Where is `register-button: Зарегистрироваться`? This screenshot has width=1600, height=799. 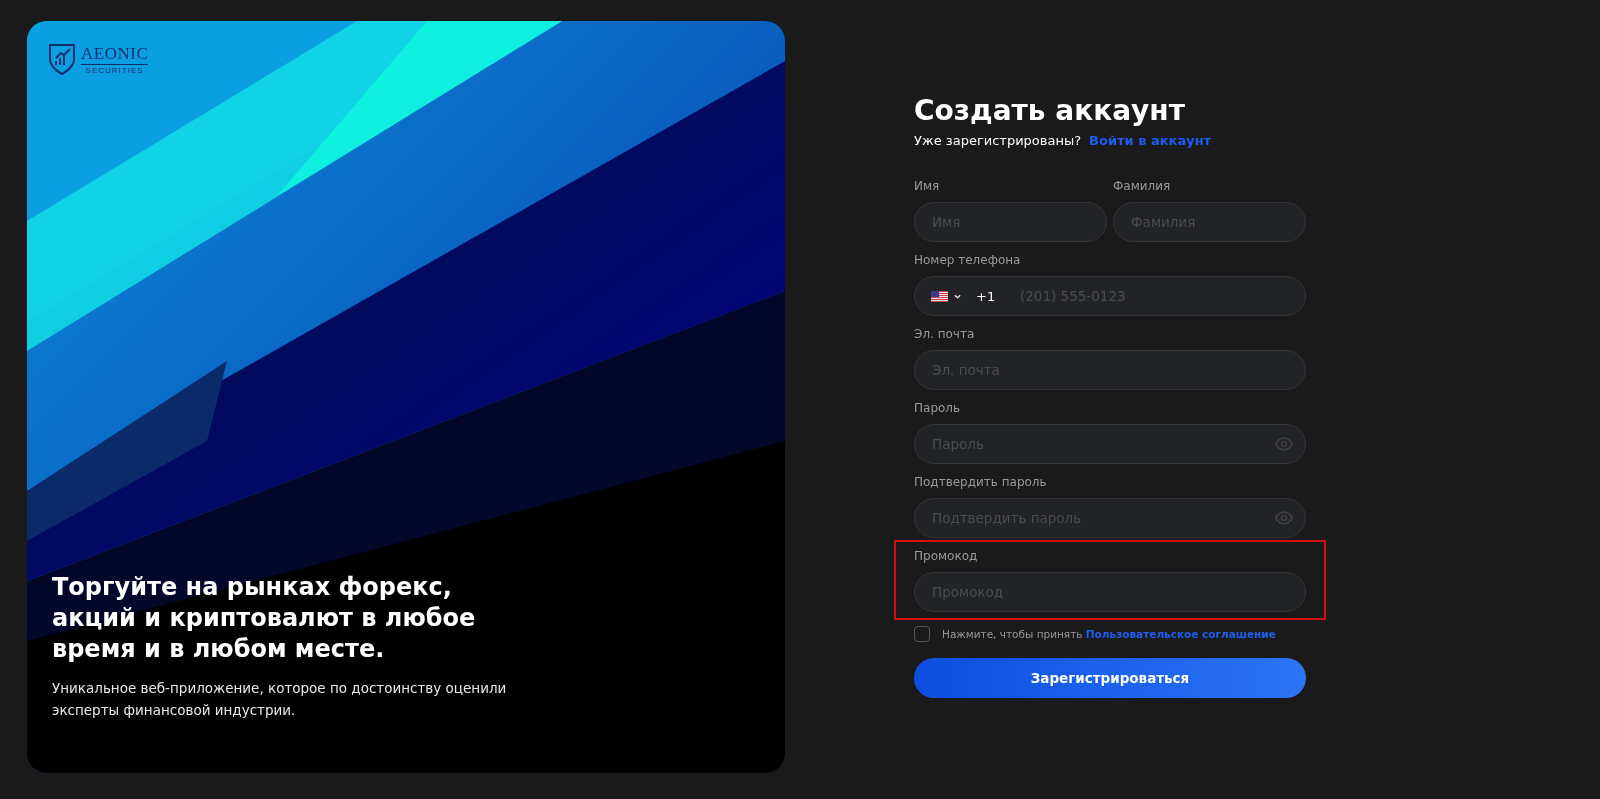 register-button: Зарегистрироваться is located at coordinates (1110, 678).